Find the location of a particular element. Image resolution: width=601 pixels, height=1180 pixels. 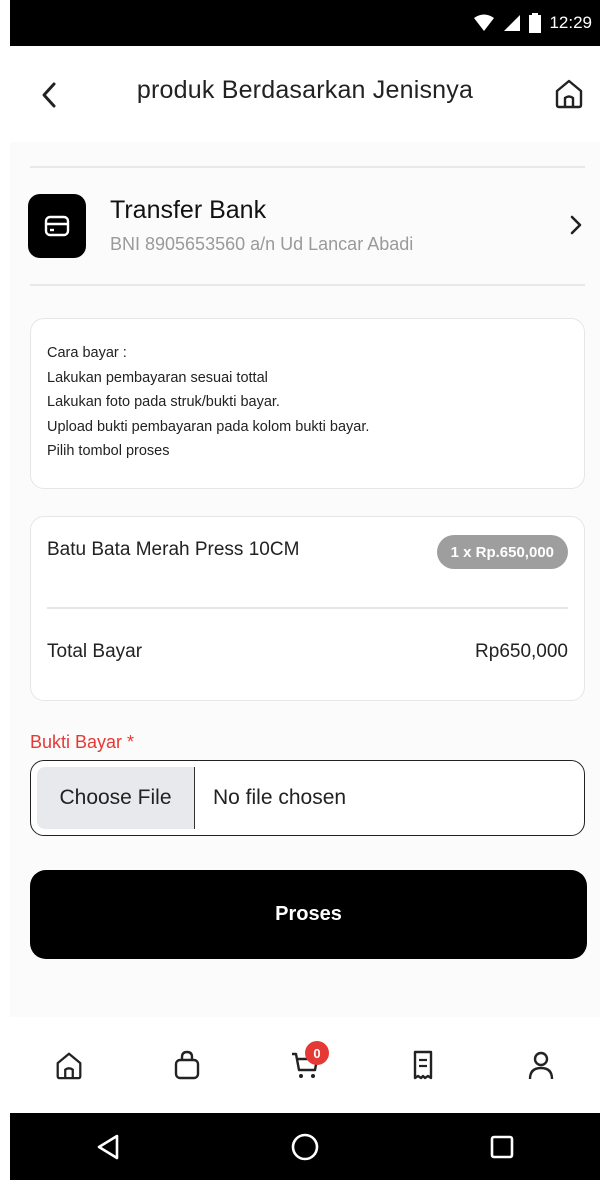

total-value: Rp650,000 is located at coordinates (521, 651).